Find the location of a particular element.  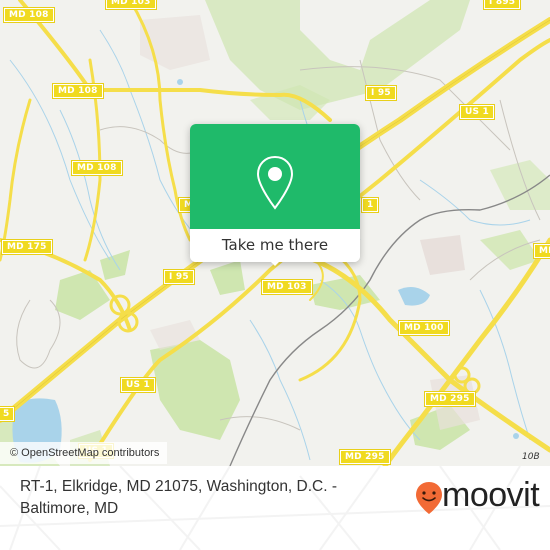

moovit-wordmark: moovit is located at coordinates (491, 495).